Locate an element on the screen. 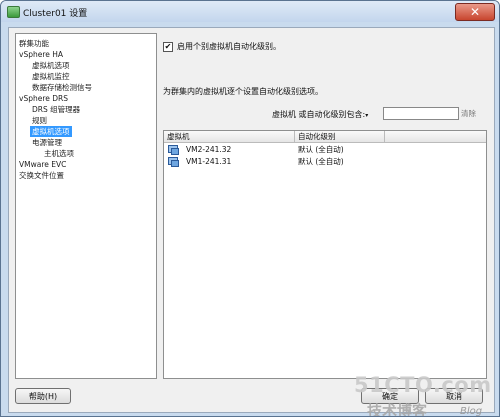 The width and height of the screenshot is (500, 417). filter-search-input is located at coordinates (421, 113).